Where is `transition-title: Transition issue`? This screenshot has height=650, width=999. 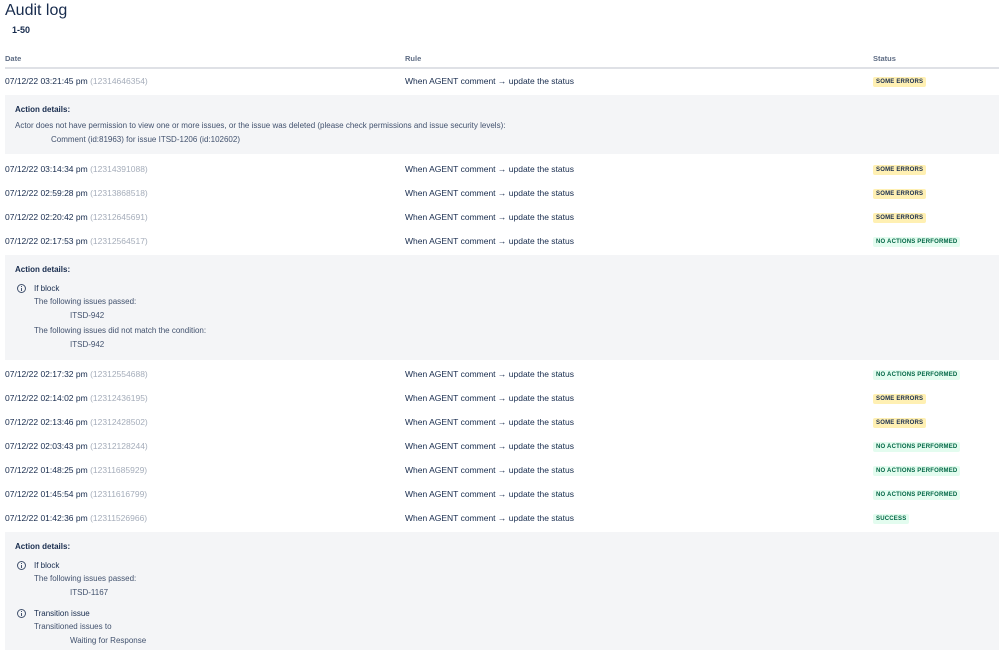
transition-title: Transition issue is located at coordinates (62, 613).